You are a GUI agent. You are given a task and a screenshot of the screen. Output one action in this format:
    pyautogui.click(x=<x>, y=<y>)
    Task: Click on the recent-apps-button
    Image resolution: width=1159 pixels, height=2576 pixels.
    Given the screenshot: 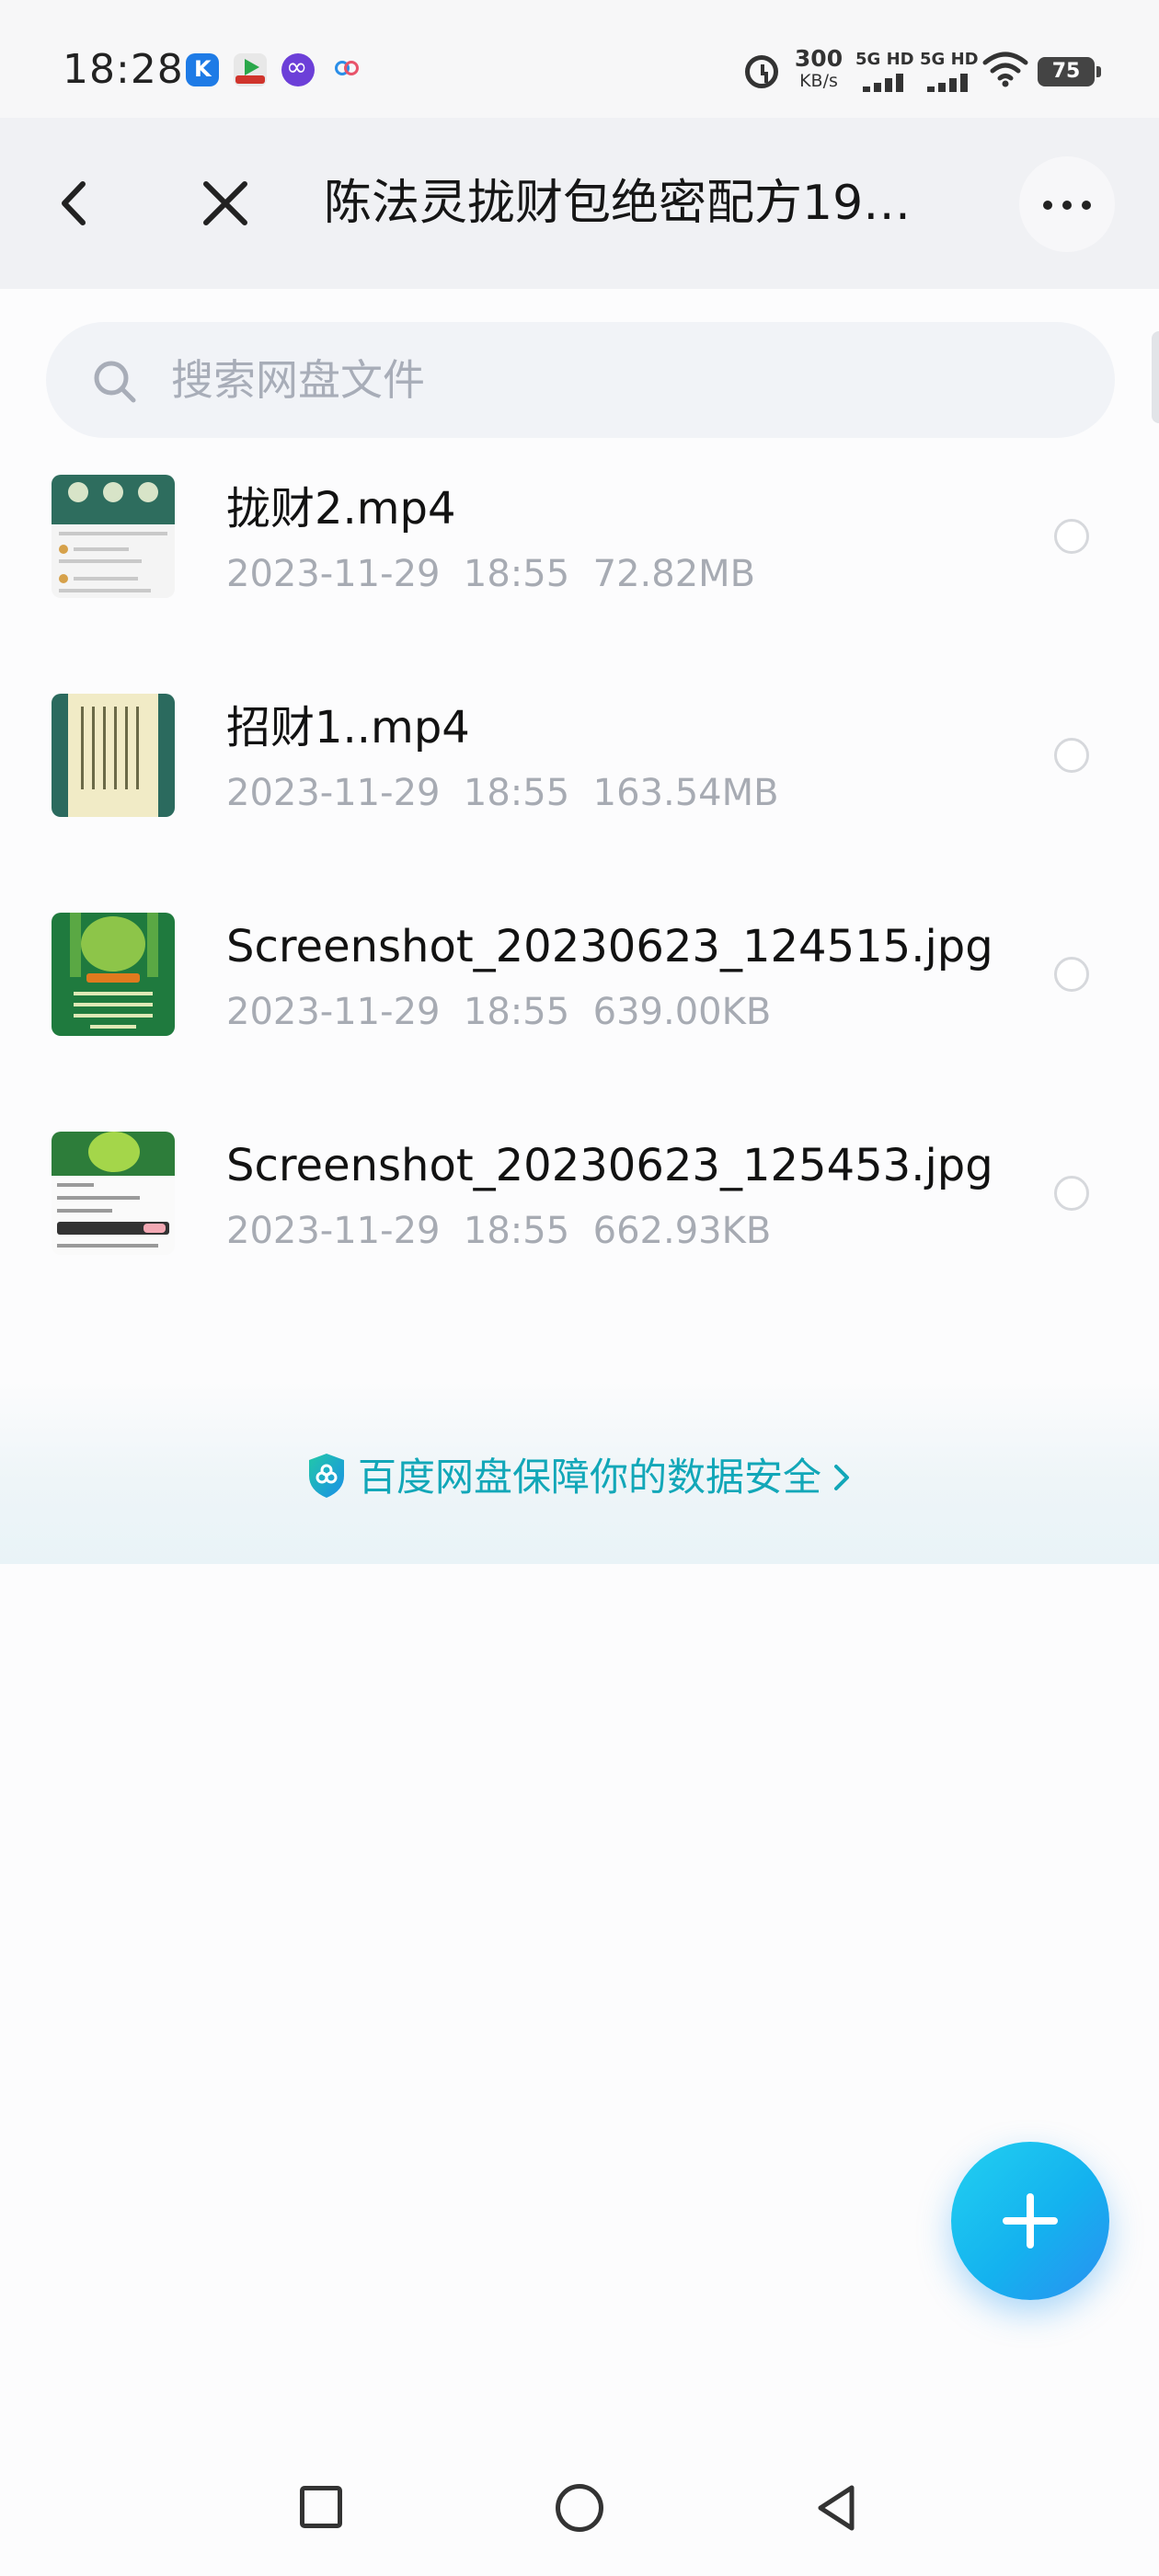 What is the action you would take?
    pyautogui.click(x=321, y=2507)
    